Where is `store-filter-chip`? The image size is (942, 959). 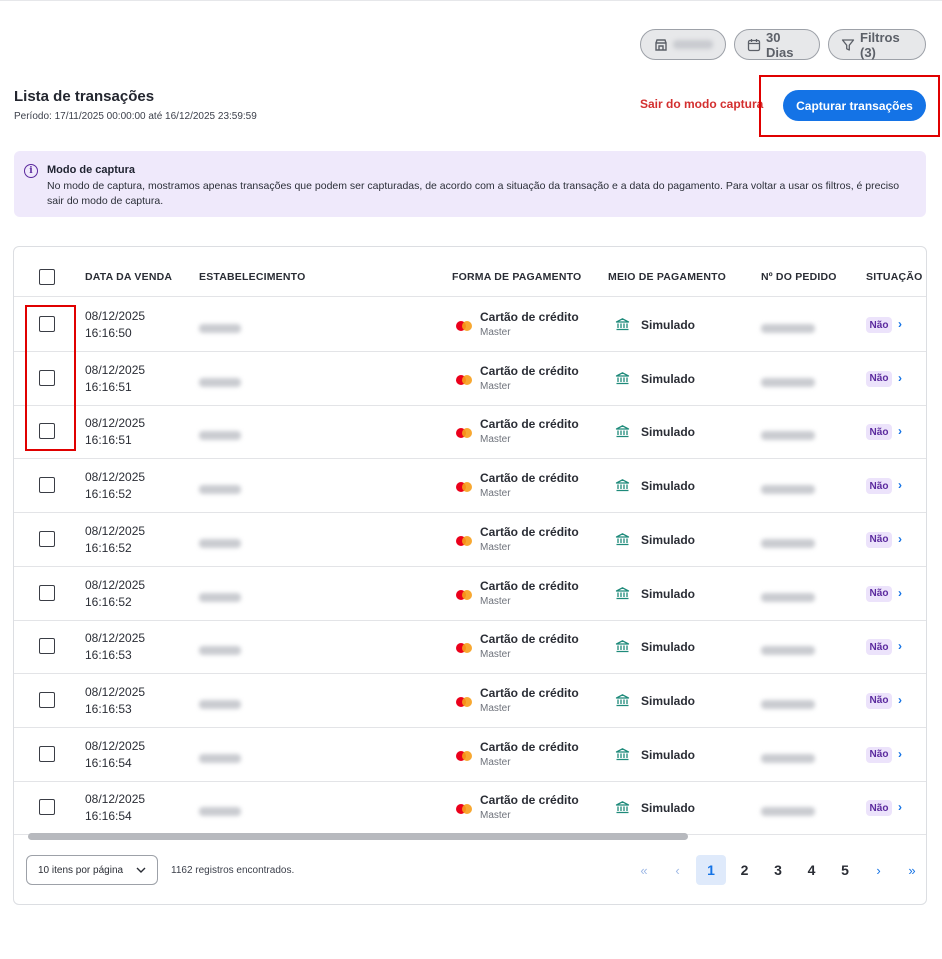
store-filter-chip is located at coordinates (683, 44).